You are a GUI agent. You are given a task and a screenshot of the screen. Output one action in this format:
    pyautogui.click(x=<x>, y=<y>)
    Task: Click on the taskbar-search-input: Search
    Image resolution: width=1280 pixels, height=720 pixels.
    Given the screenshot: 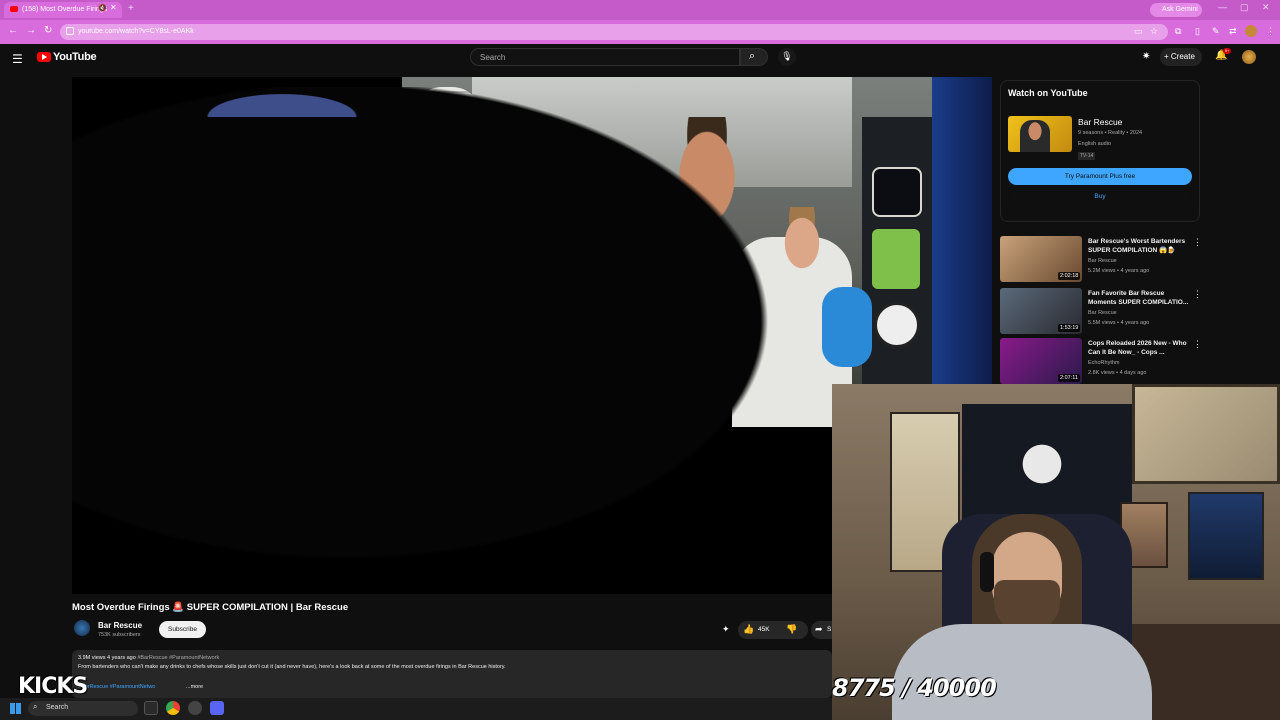 What is the action you would take?
    pyautogui.click(x=83, y=708)
    